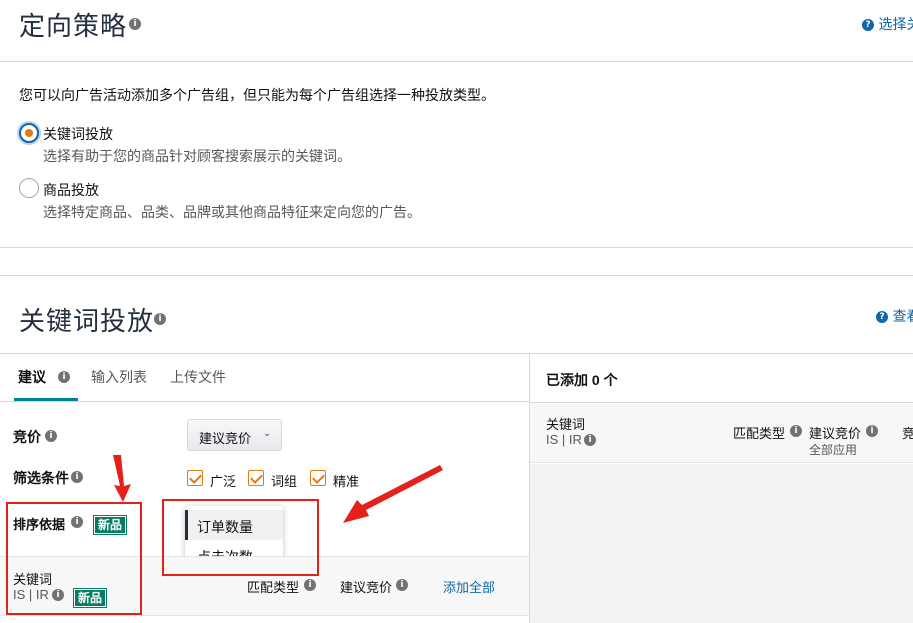 Image resolution: width=913 pixels, height=623 pixels. What do you see at coordinates (278, 489) in the screenshot?
I see `annotation-arrows` at bounding box center [278, 489].